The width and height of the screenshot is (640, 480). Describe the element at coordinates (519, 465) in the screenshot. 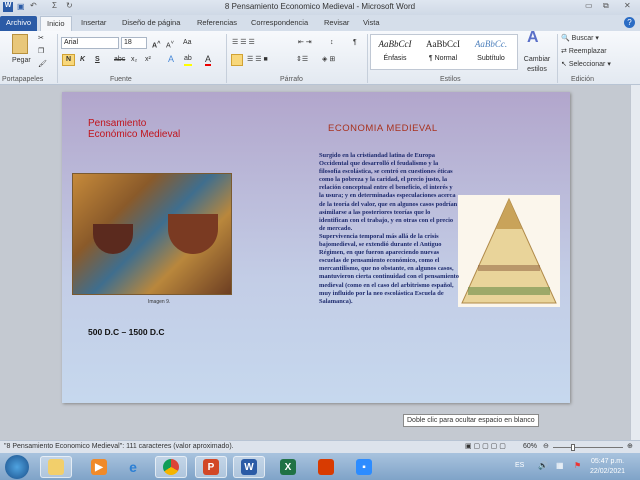

I see `language-indicator: ES` at that location.